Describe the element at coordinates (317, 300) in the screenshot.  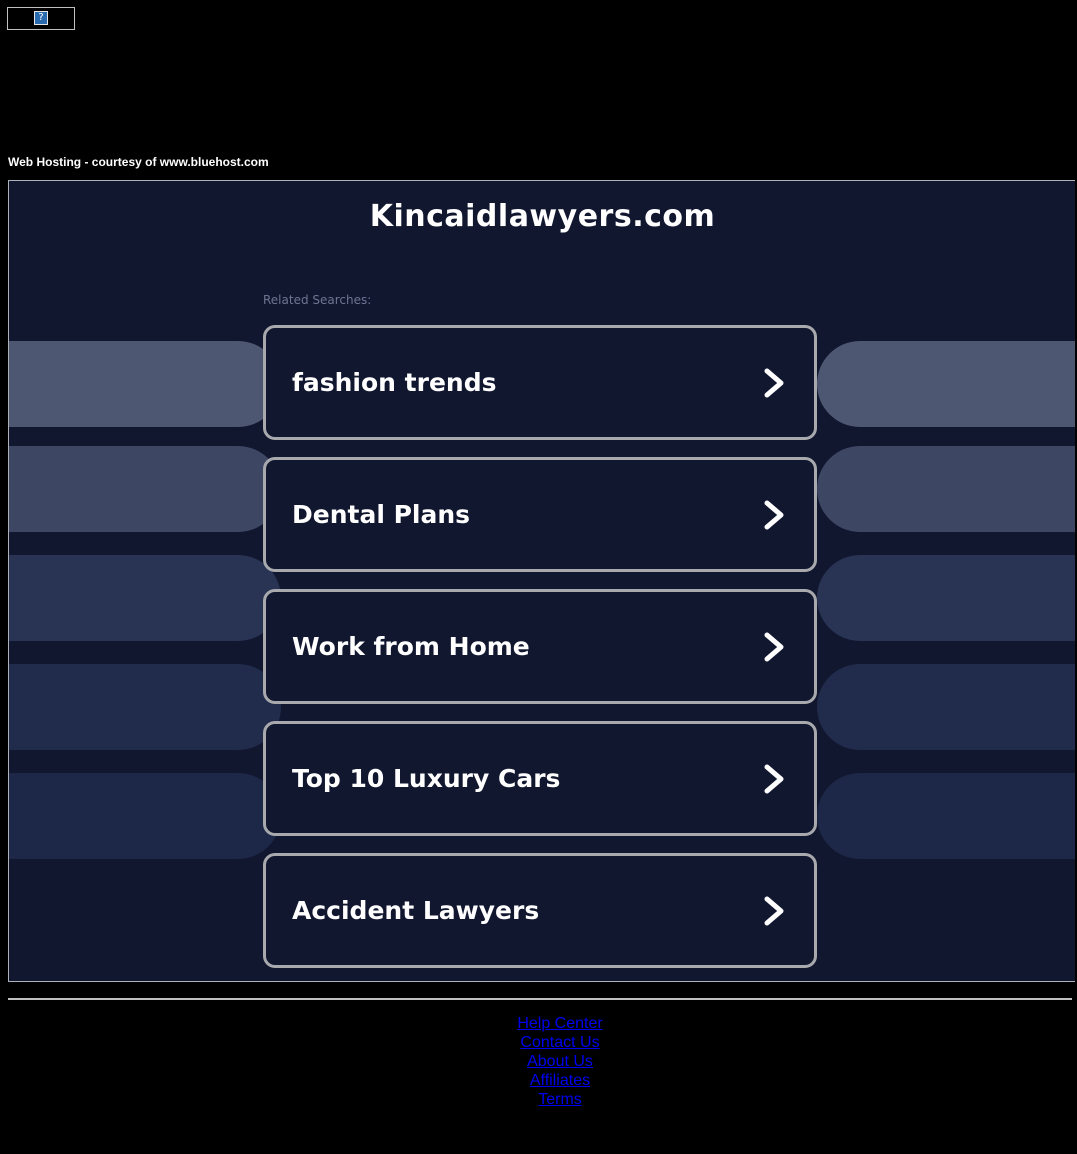
I see `related-searches-label: Related Searches:` at that location.